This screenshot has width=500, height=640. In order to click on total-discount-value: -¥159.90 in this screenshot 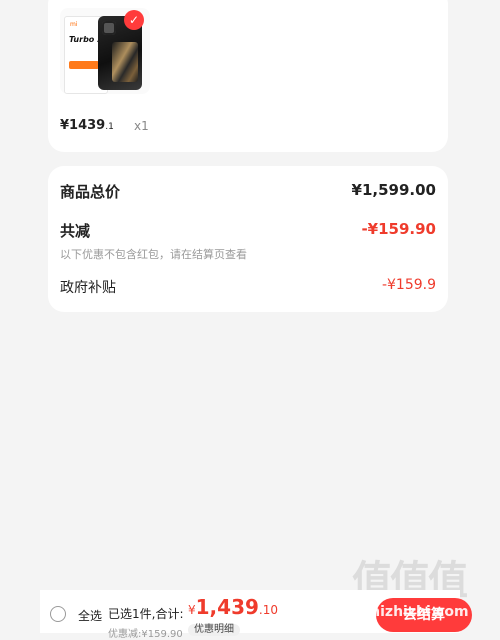, I will do `click(398, 229)`.